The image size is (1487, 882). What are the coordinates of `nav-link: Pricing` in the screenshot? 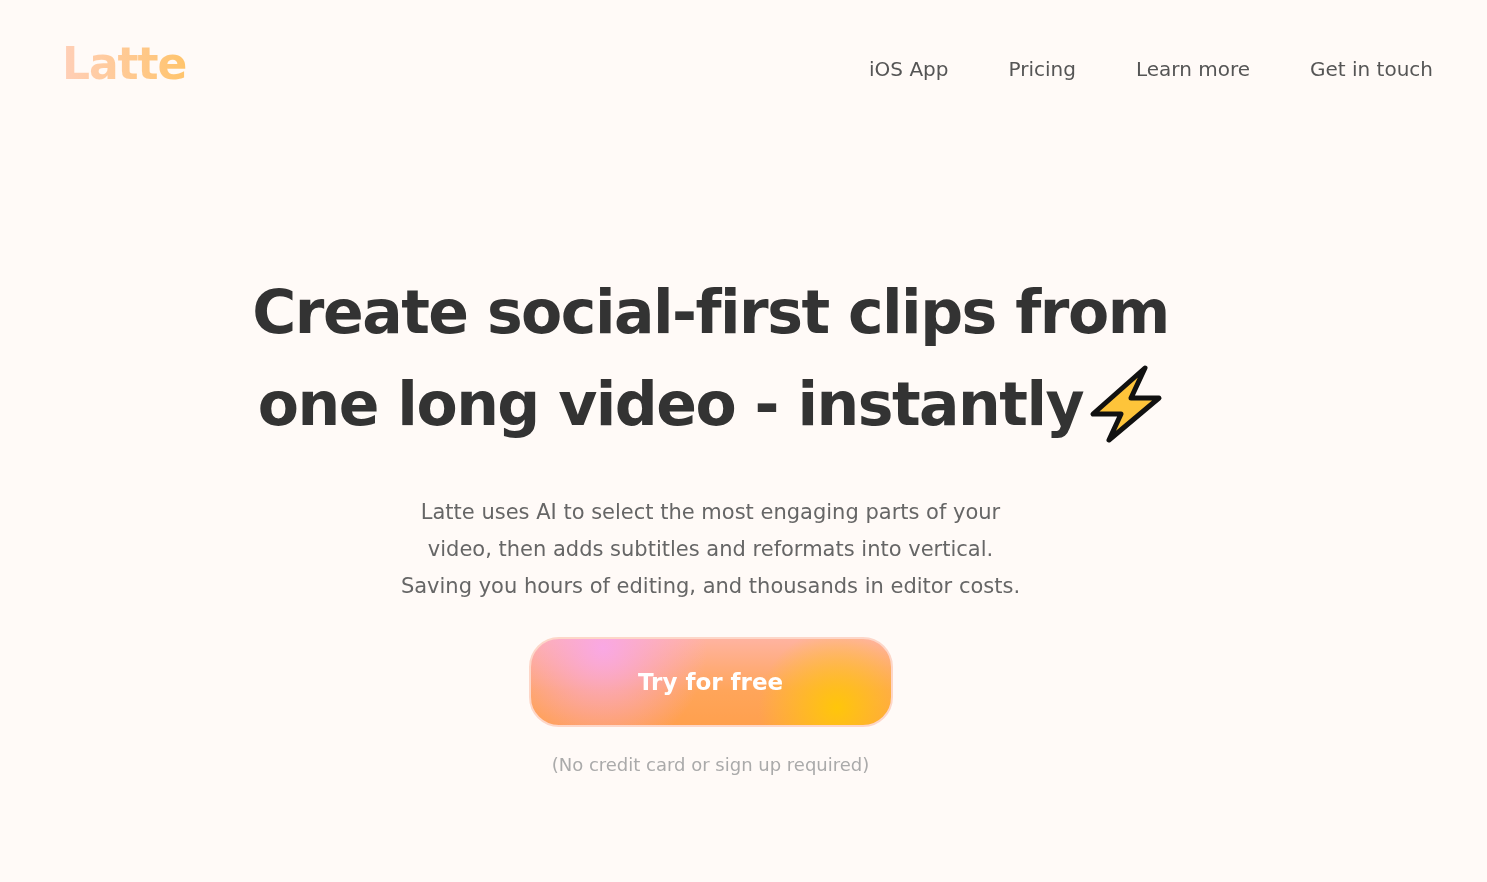 It's located at (1042, 69).